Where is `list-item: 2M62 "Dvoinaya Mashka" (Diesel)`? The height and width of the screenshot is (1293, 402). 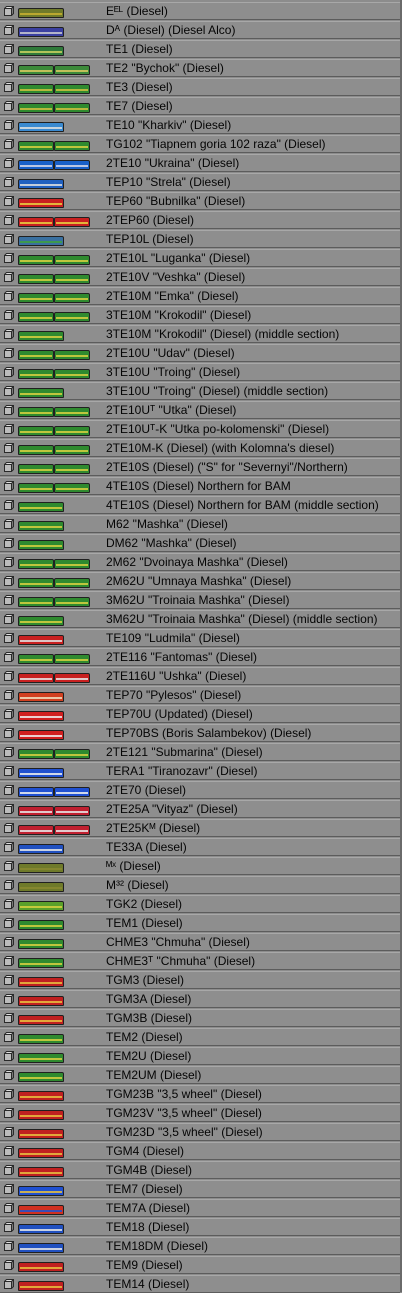
list-item: 2M62 "Dvoinaya Mashka" (Diesel) is located at coordinates (200, 562).